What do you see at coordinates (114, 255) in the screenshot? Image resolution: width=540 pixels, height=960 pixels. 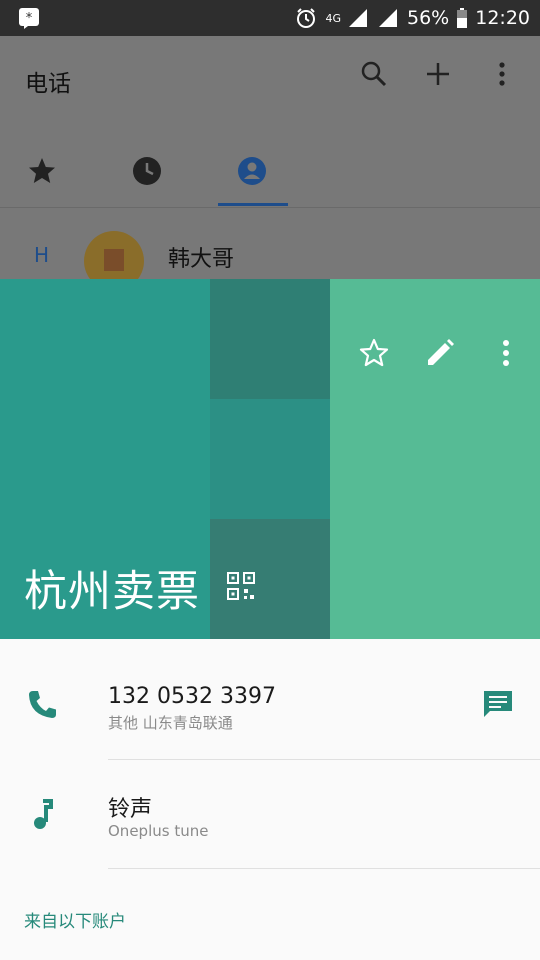 I see `avatar` at bounding box center [114, 255].